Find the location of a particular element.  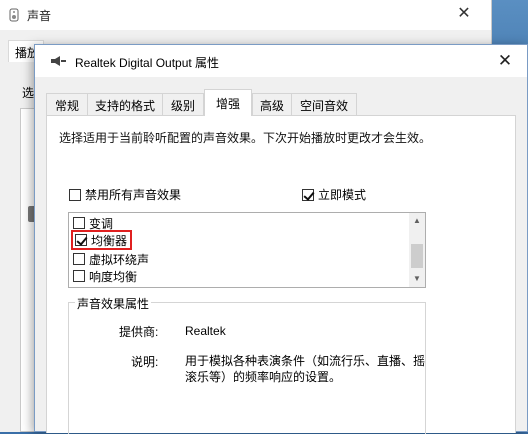

background-titlebar: 声音 ✕ is located at coordinates (245, 15).